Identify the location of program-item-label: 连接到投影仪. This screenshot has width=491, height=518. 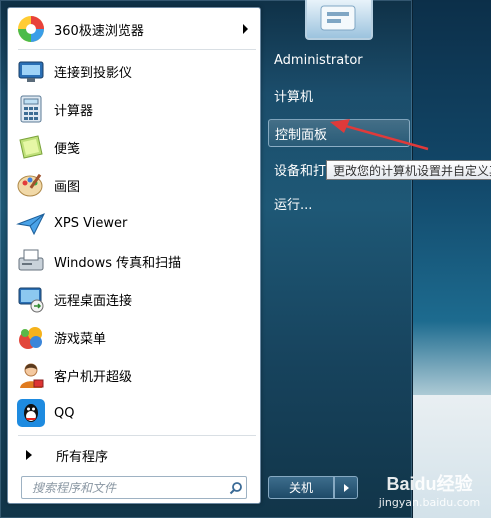
(93, 73).